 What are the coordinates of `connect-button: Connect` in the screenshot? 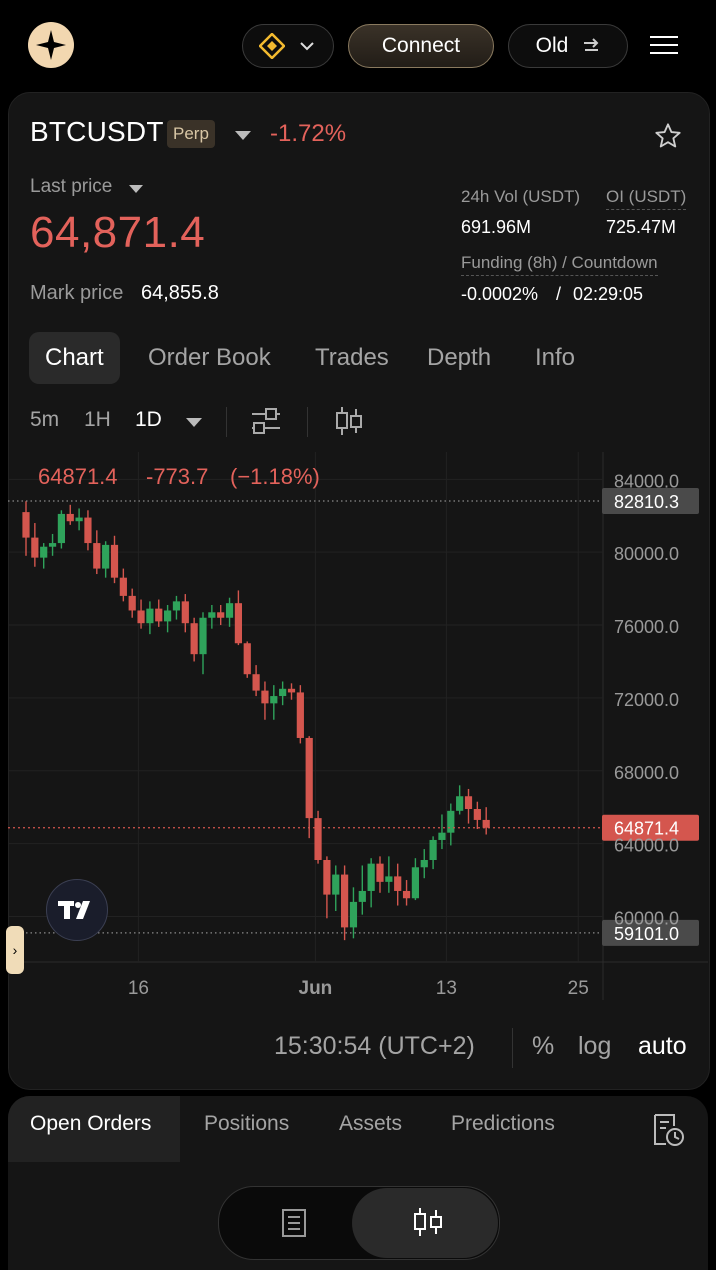 It's located at (421, 46).